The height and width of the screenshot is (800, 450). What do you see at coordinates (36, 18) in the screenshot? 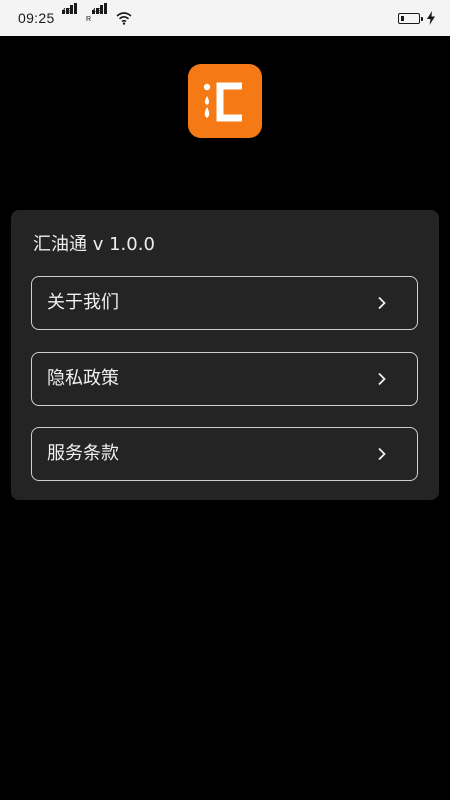
I see `status-time: 09:25` at bounding box center [36, 18].